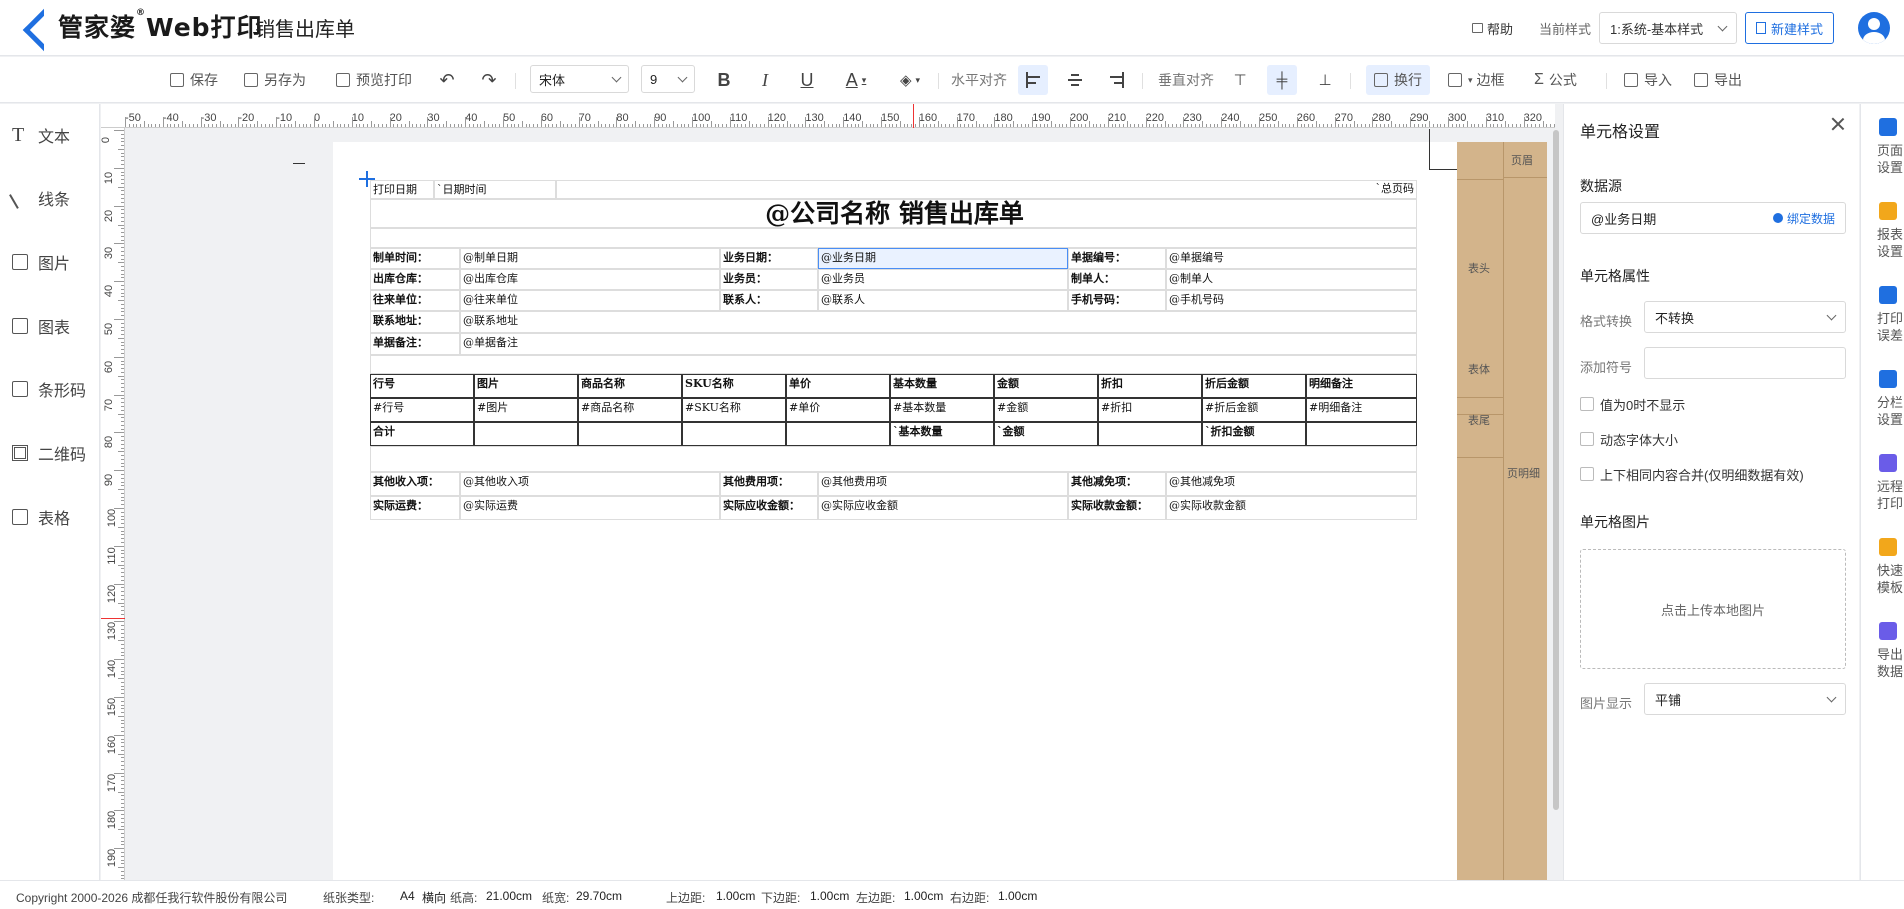 The width and height of the screenshot is (1904, 909). I want to click on far-right-item-4: 远程 打印, so click(1890, 483).